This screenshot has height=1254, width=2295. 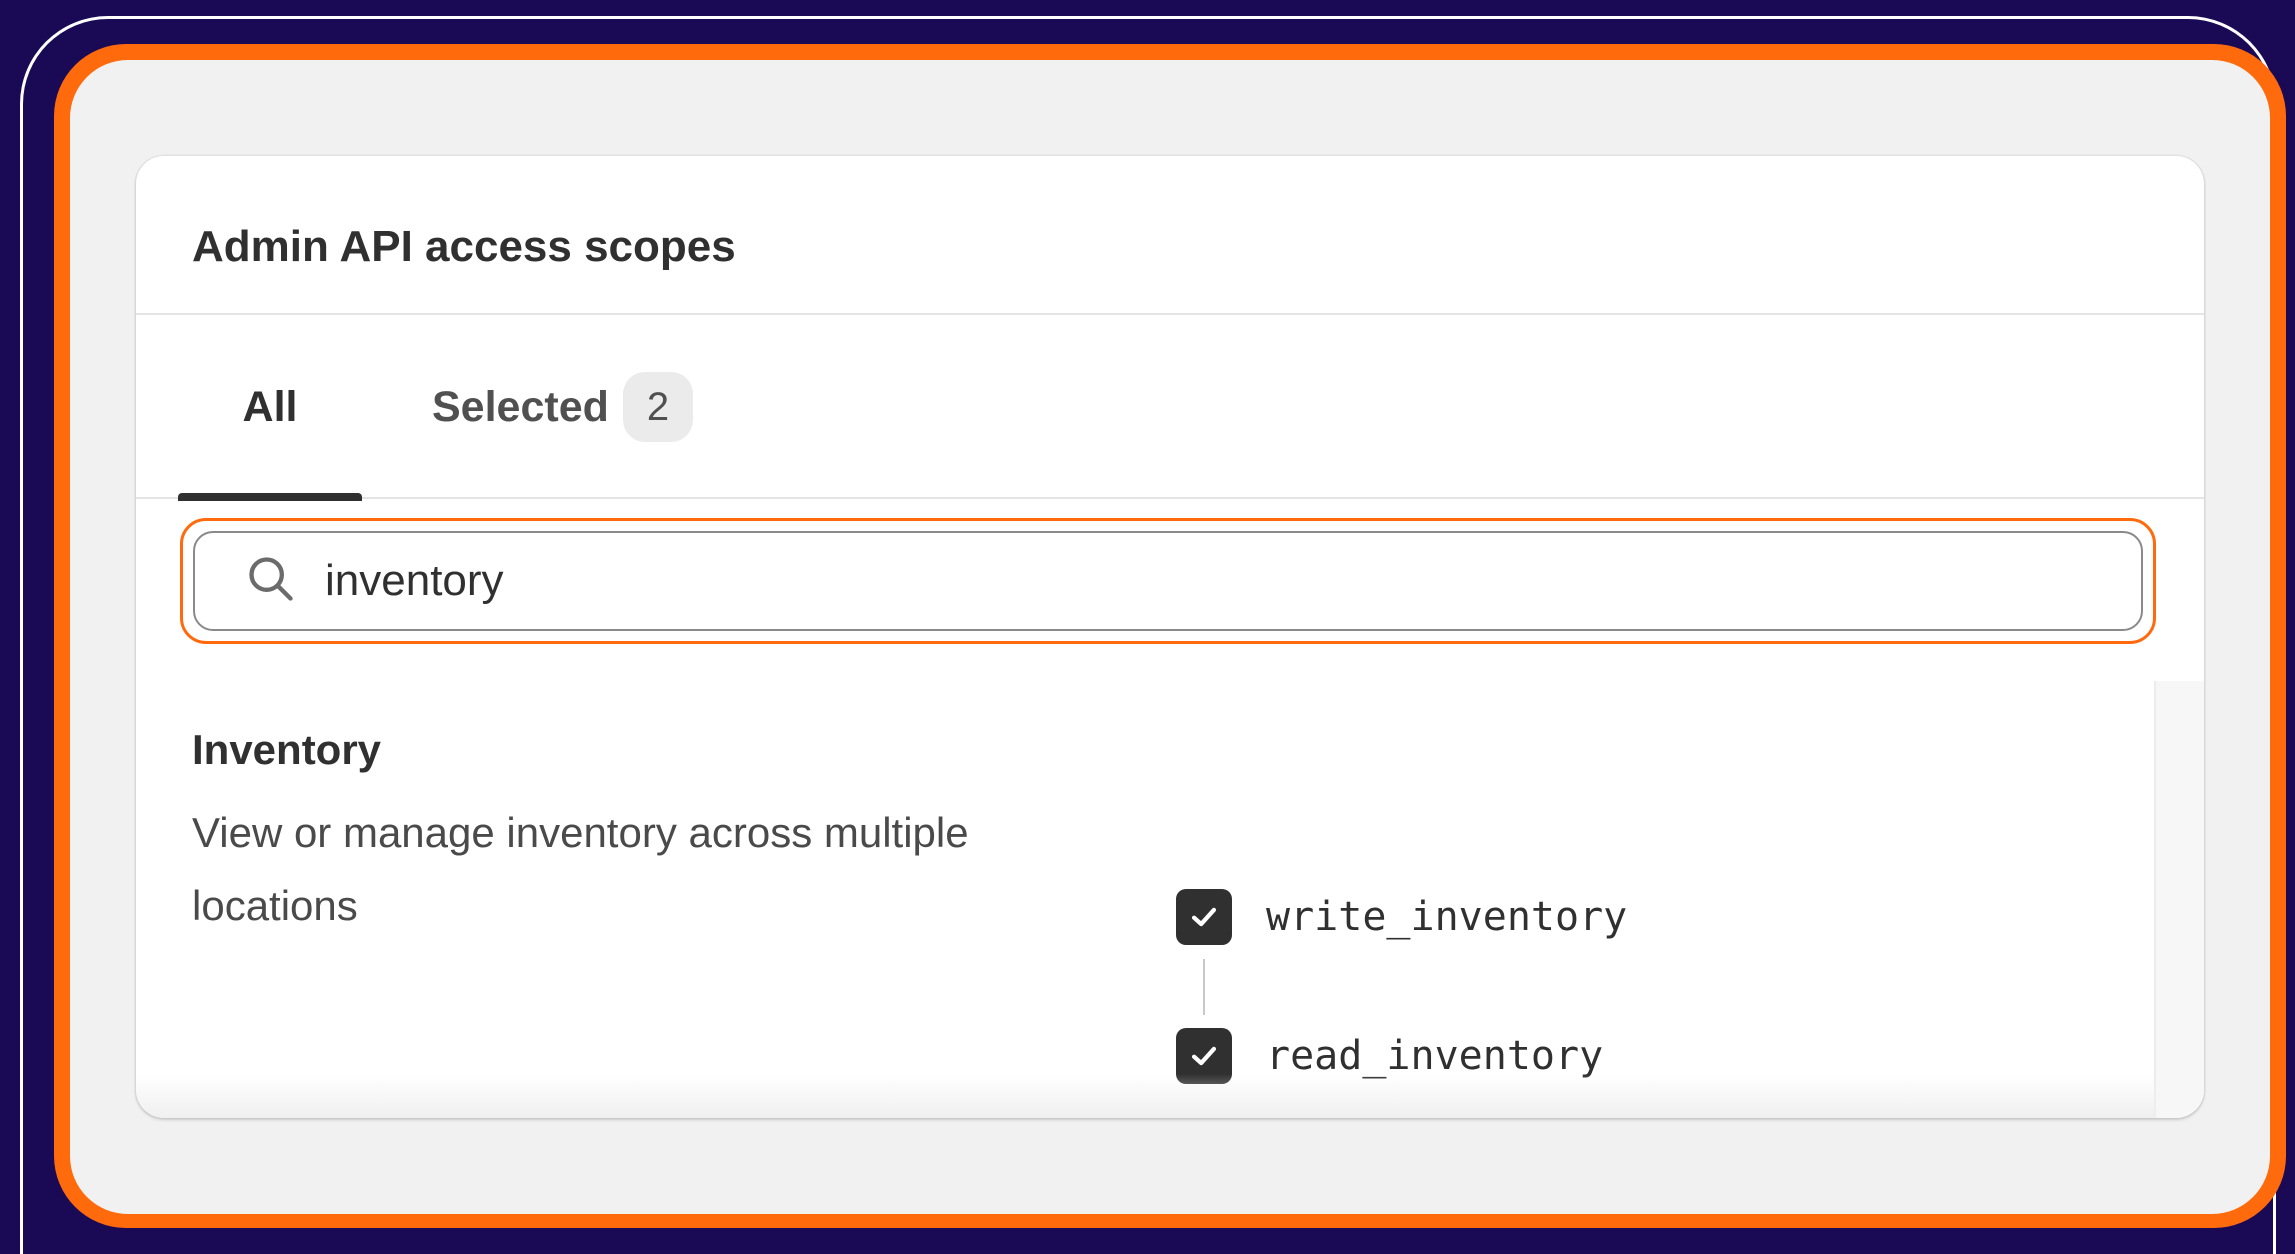 I want to click on tab-selected: Selected 2, so click(x=563, y=407).